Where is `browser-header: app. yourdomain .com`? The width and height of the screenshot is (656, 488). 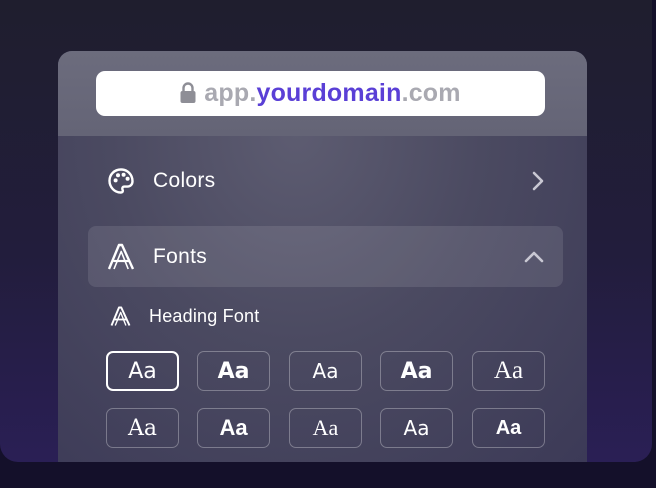 browser-header: app. yourdomain .com is located at coordinates (322, 93).